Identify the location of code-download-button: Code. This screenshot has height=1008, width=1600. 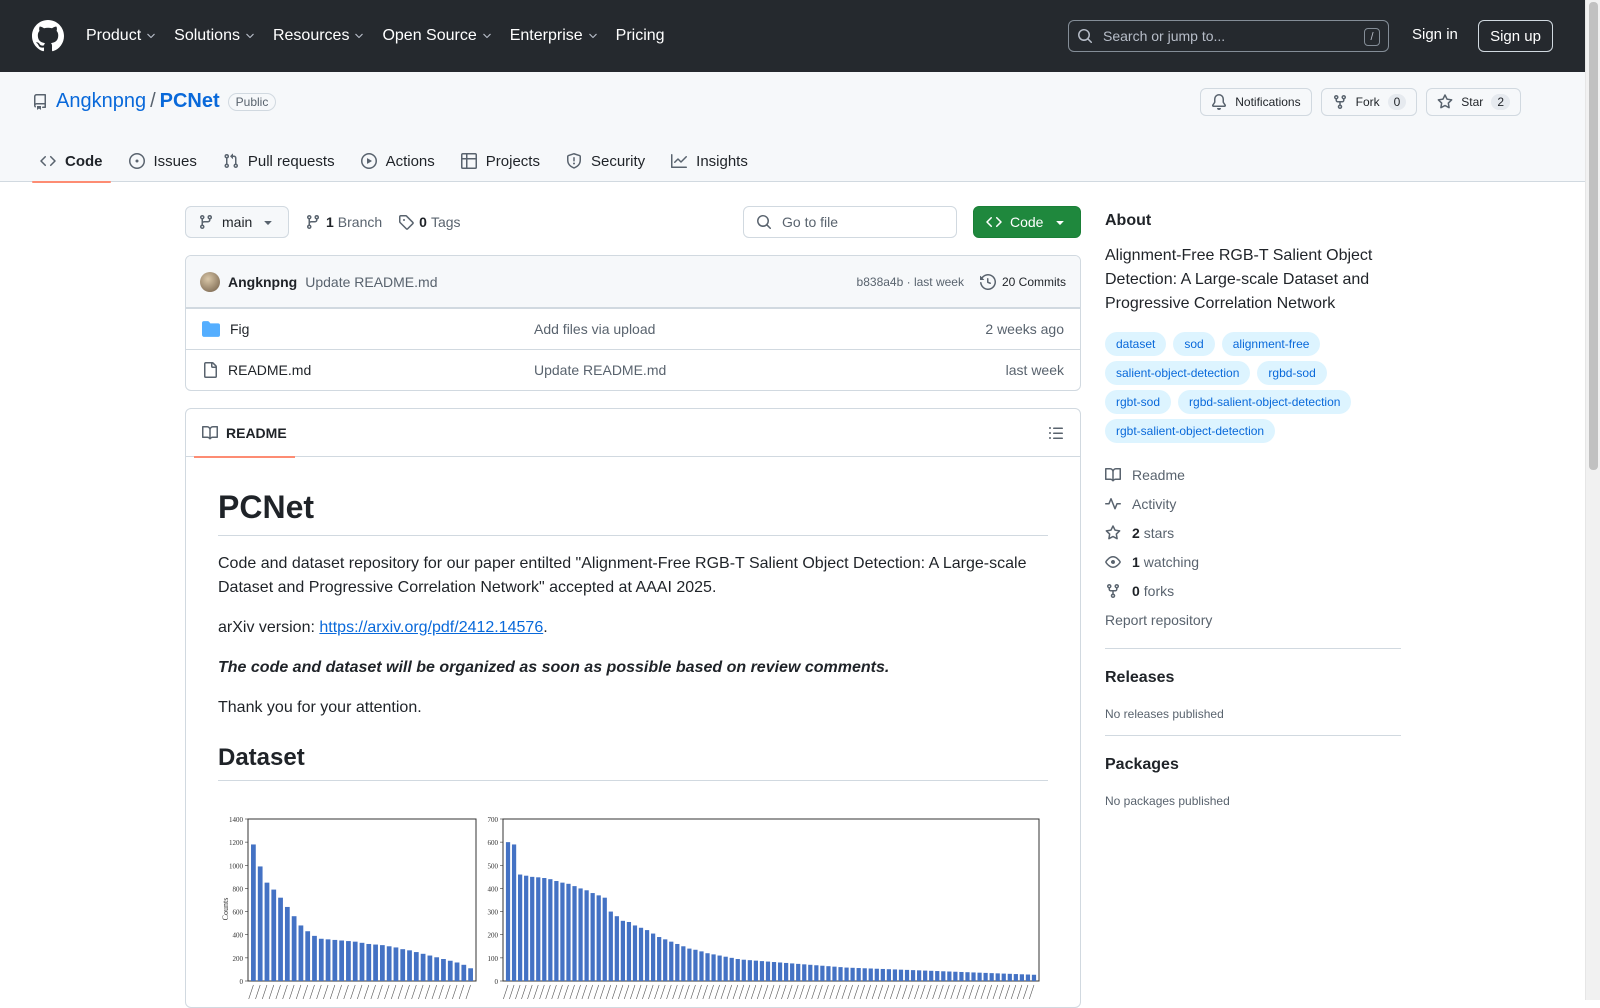
(1027, 222).